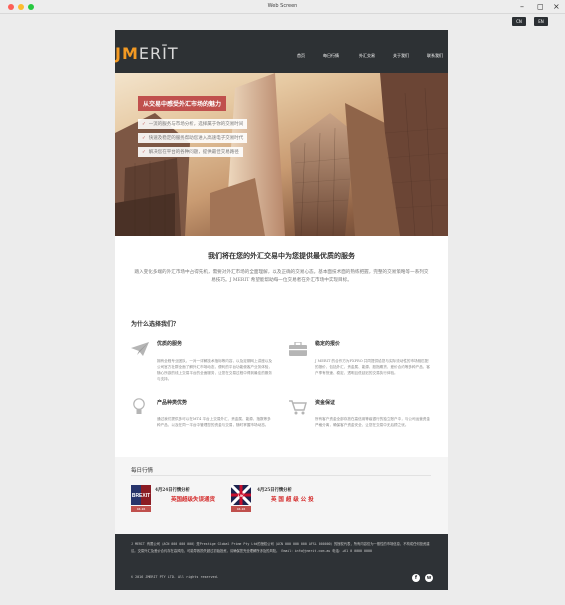 The image size is (565, 605). I want to click on hero-item: ✓ 解决您在平台的各种问题，提供最佳交易路径, so click(190, 152).